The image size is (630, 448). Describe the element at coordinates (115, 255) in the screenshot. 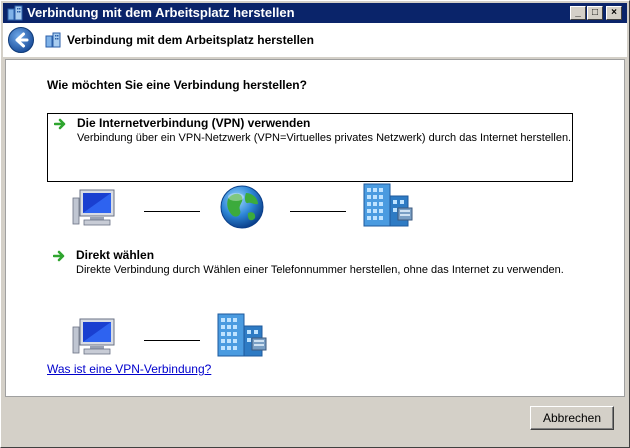

I see `option-direct-dial-title: Direkt wählen` at that location.